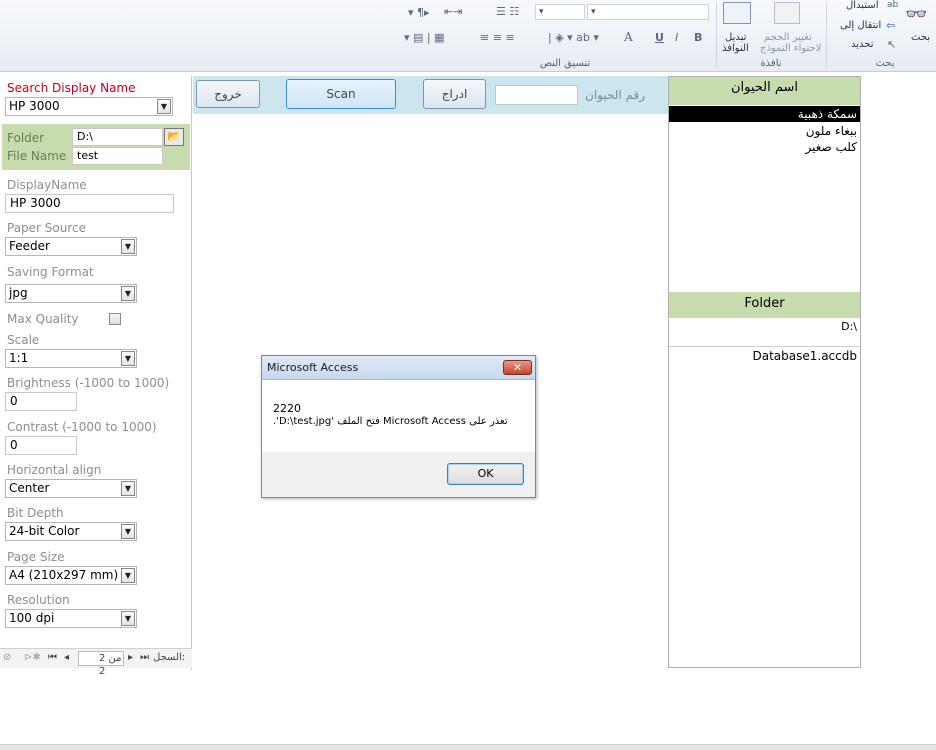  I want to click on error-code: 2220, so click(287, 408).